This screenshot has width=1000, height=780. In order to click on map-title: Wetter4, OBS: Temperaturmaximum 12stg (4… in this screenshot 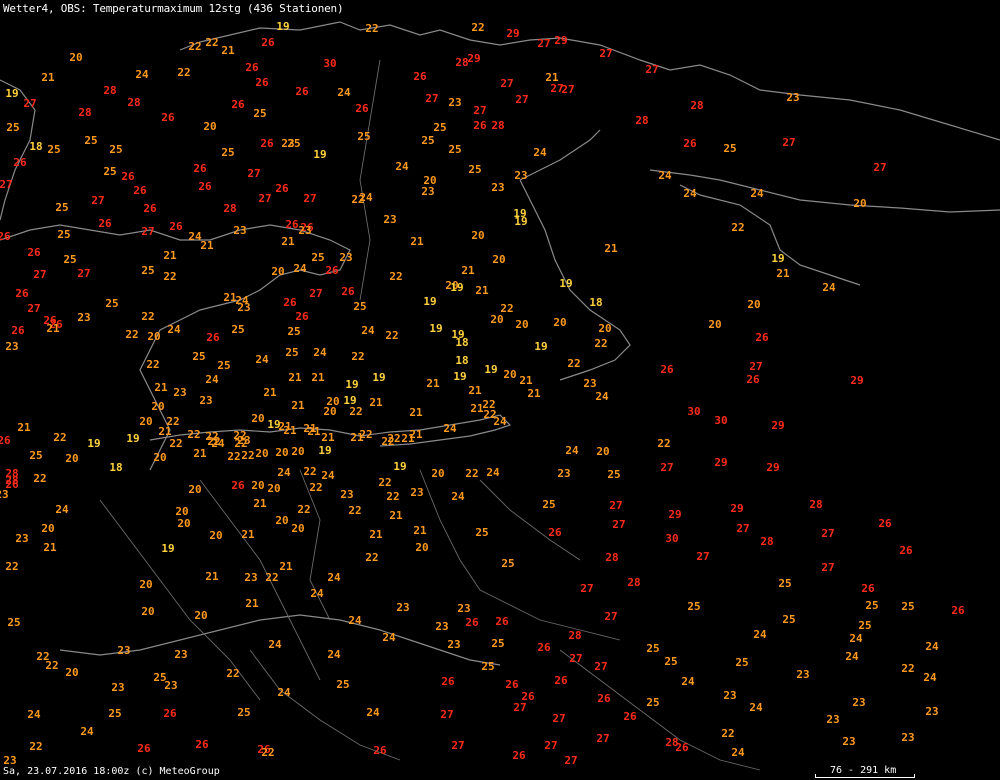, I will do `click(173, 8)`.